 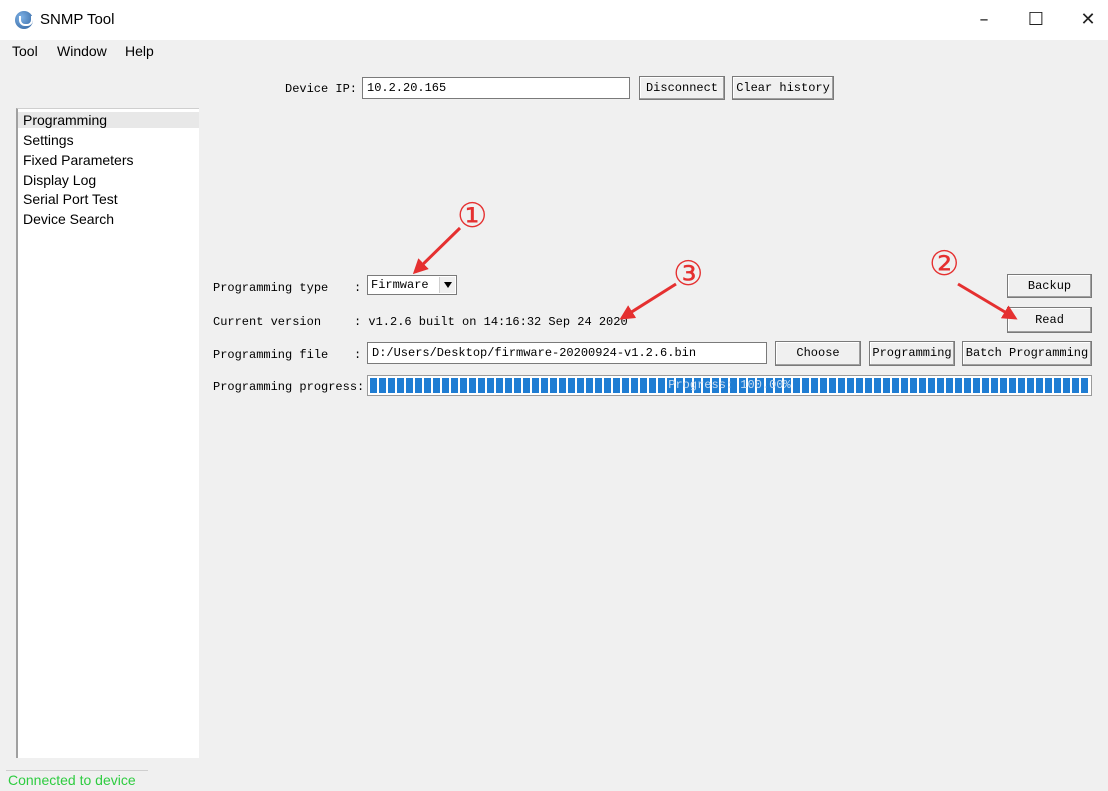 What do you see at coordinates (818, 353) in the screenshot?
I see `choose-button: Choose` at bounding box center [818, 353].